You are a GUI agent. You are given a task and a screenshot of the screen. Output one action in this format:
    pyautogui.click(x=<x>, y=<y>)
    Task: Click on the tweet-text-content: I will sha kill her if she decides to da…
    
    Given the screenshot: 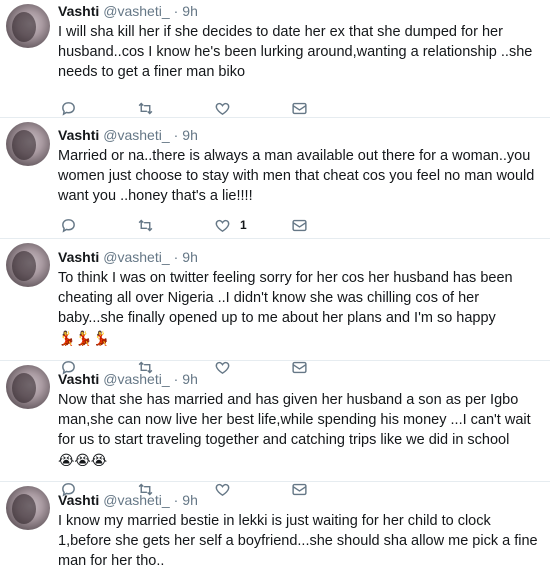 What is the action you would take?
    pyautogui.click(x=295, y=52)
    